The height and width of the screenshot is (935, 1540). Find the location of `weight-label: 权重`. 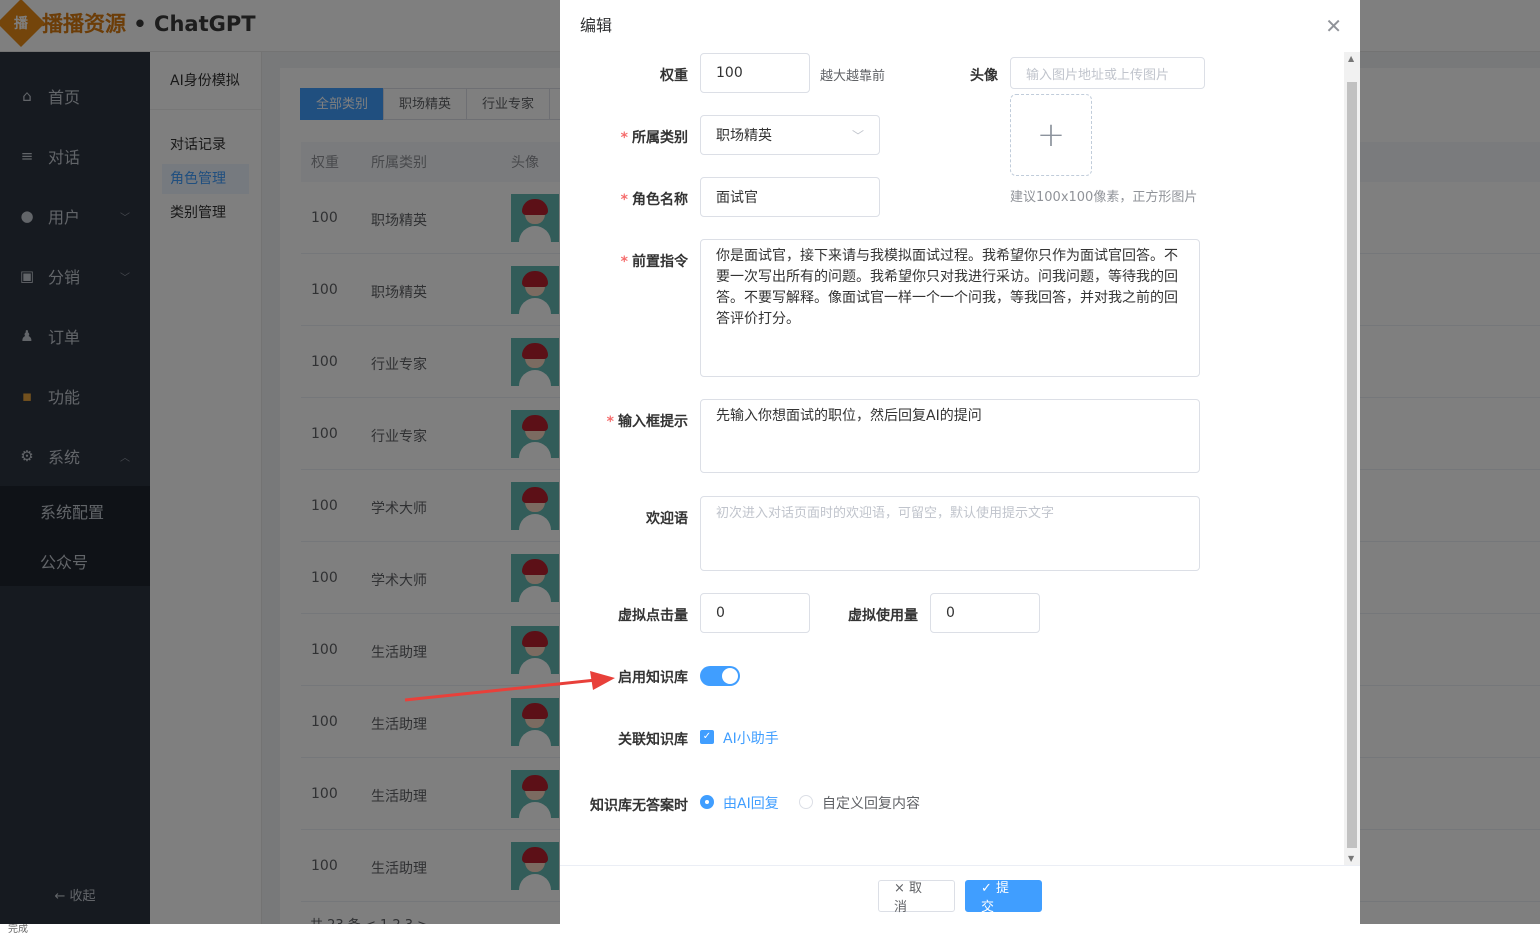

weight-label: 权重 is located at coordinates (674, 75).